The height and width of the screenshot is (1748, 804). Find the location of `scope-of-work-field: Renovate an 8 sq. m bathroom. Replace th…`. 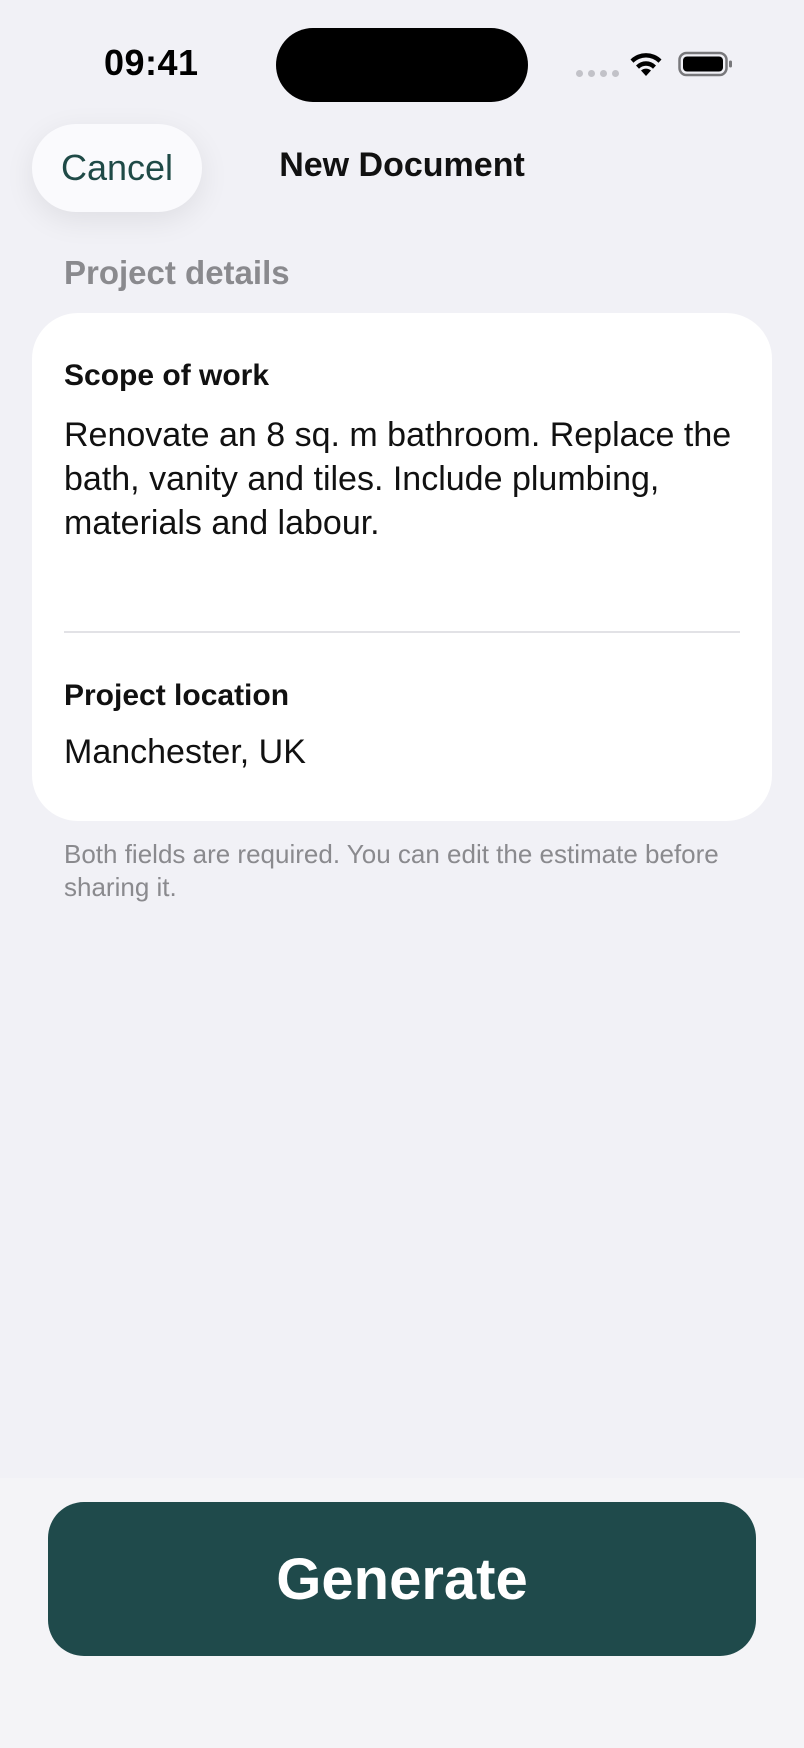

scope-of-work-field: Renovate an 8 sq. m bathroom. Replace th… is located at coordinates (409, 479).